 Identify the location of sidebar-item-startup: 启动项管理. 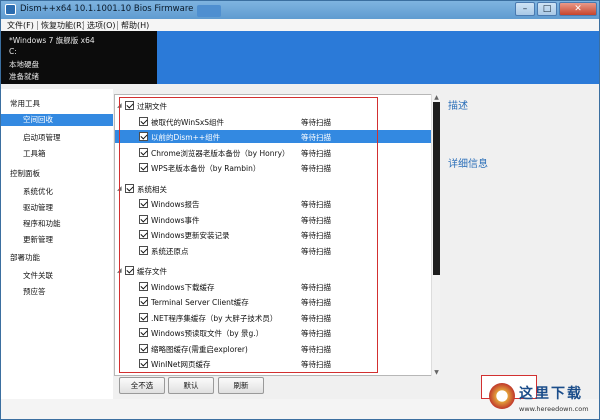
(42, 137).